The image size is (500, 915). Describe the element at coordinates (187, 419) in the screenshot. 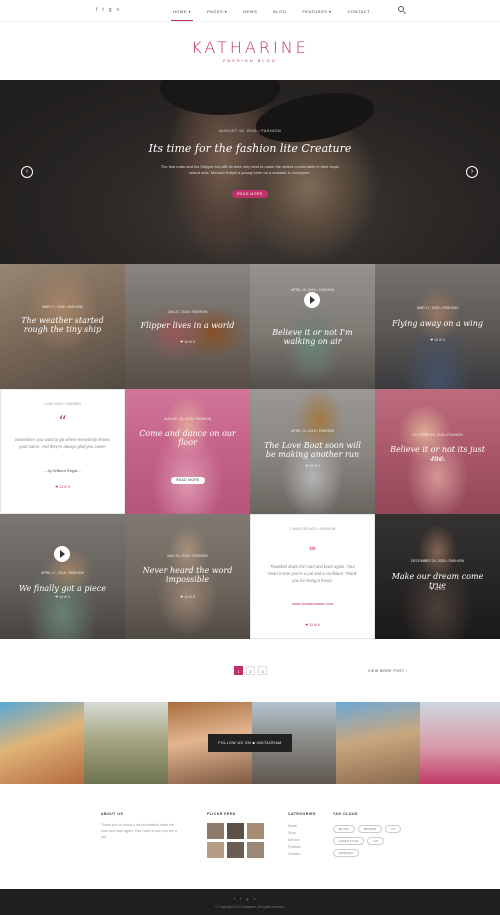

I see `post-meta: AUGUST 16, 2015 • FASHION` at that location.